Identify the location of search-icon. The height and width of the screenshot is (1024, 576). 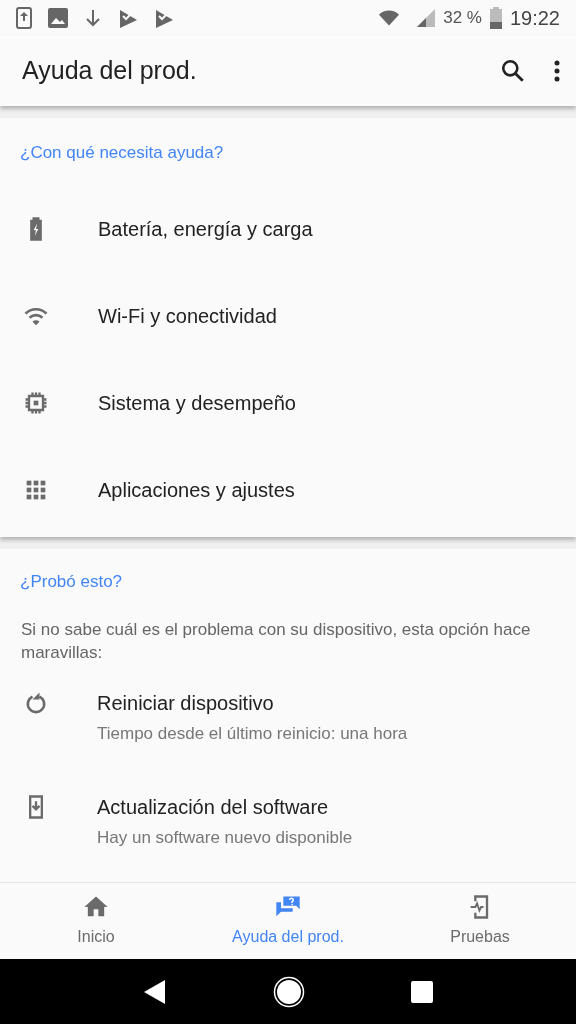
(513, 70).